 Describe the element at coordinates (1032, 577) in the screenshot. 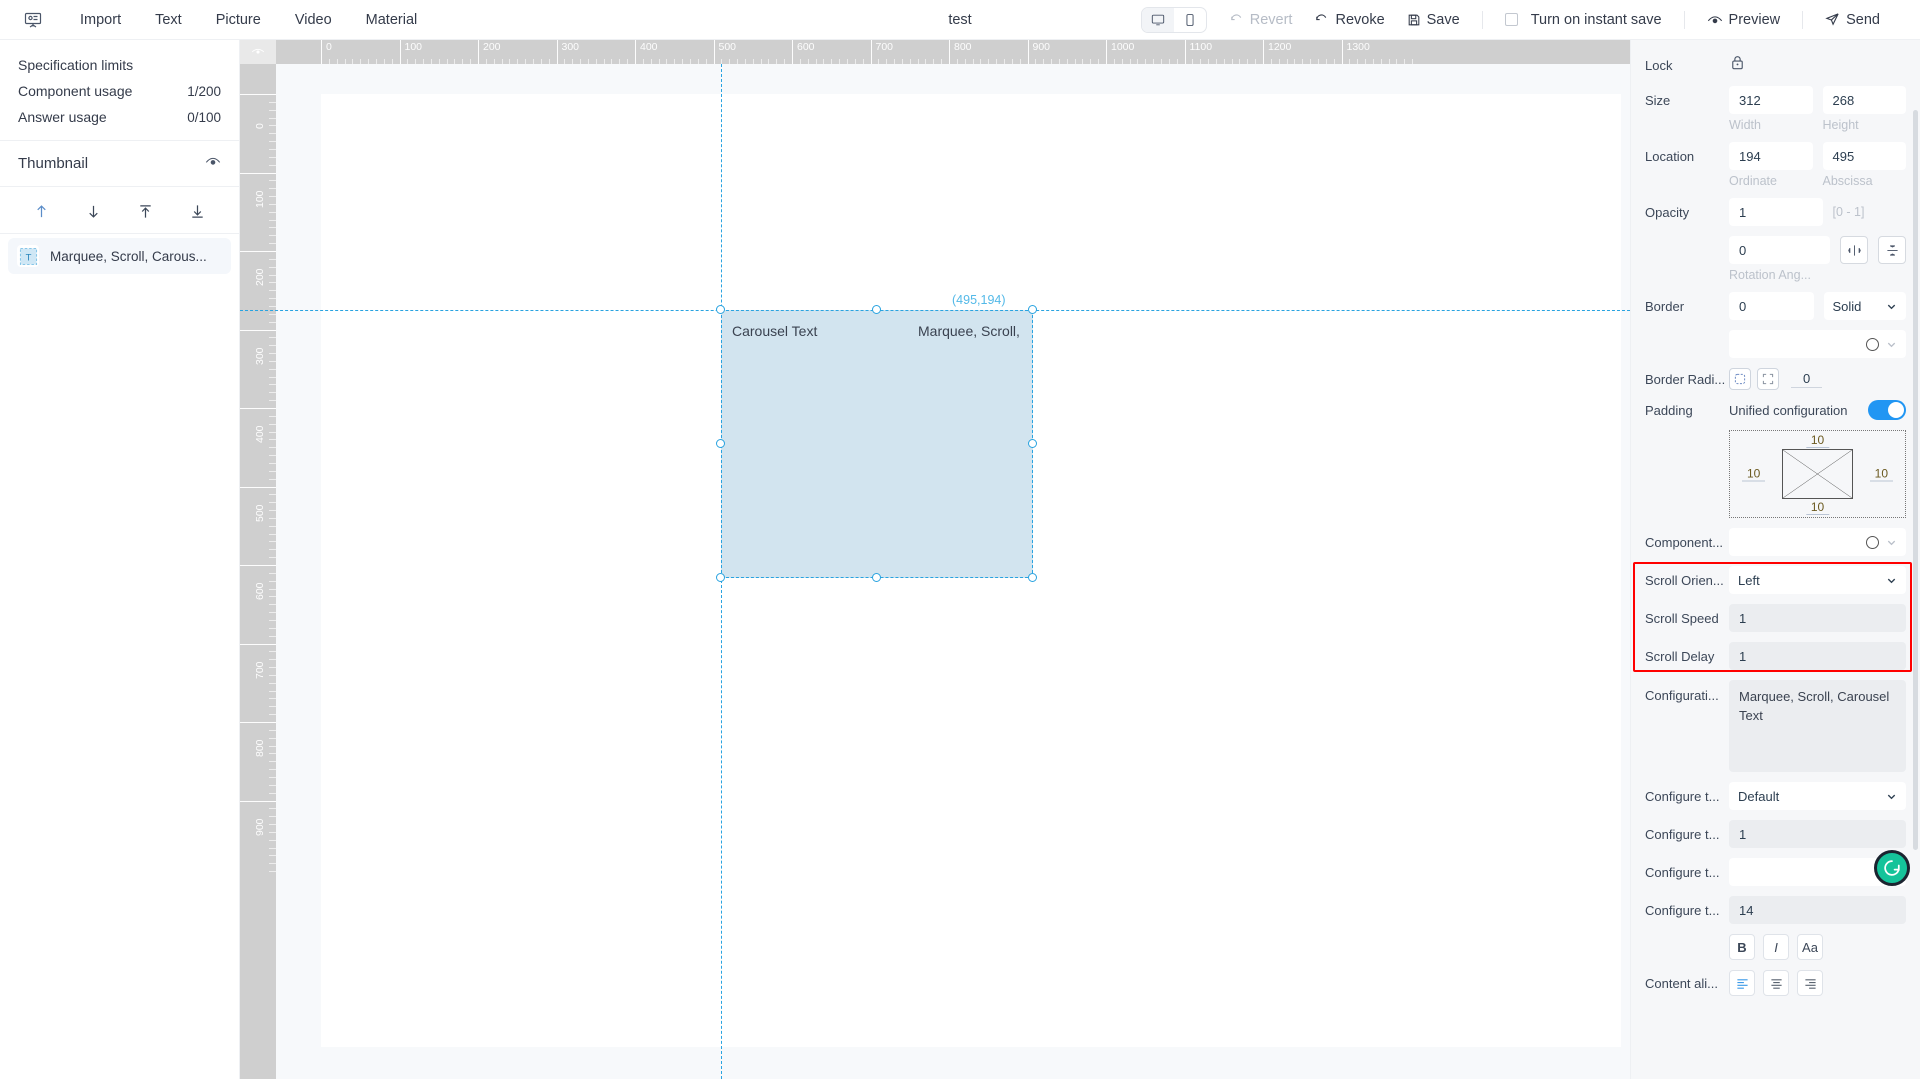

I see `resize-handle-bottom-right` at that location.